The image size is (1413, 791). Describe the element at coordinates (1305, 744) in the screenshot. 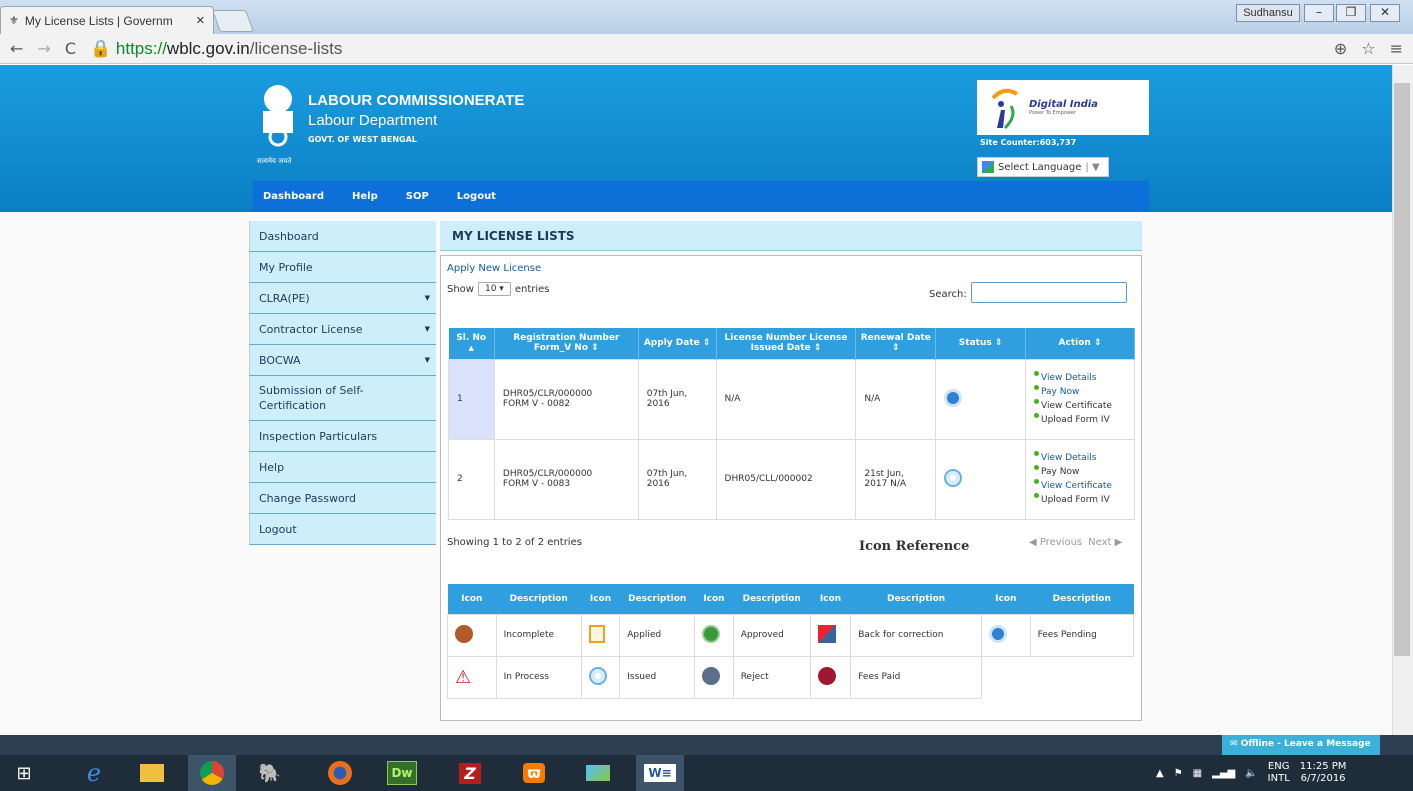

I see `offline-chat-label: Offline - Leave a Message` at that location.